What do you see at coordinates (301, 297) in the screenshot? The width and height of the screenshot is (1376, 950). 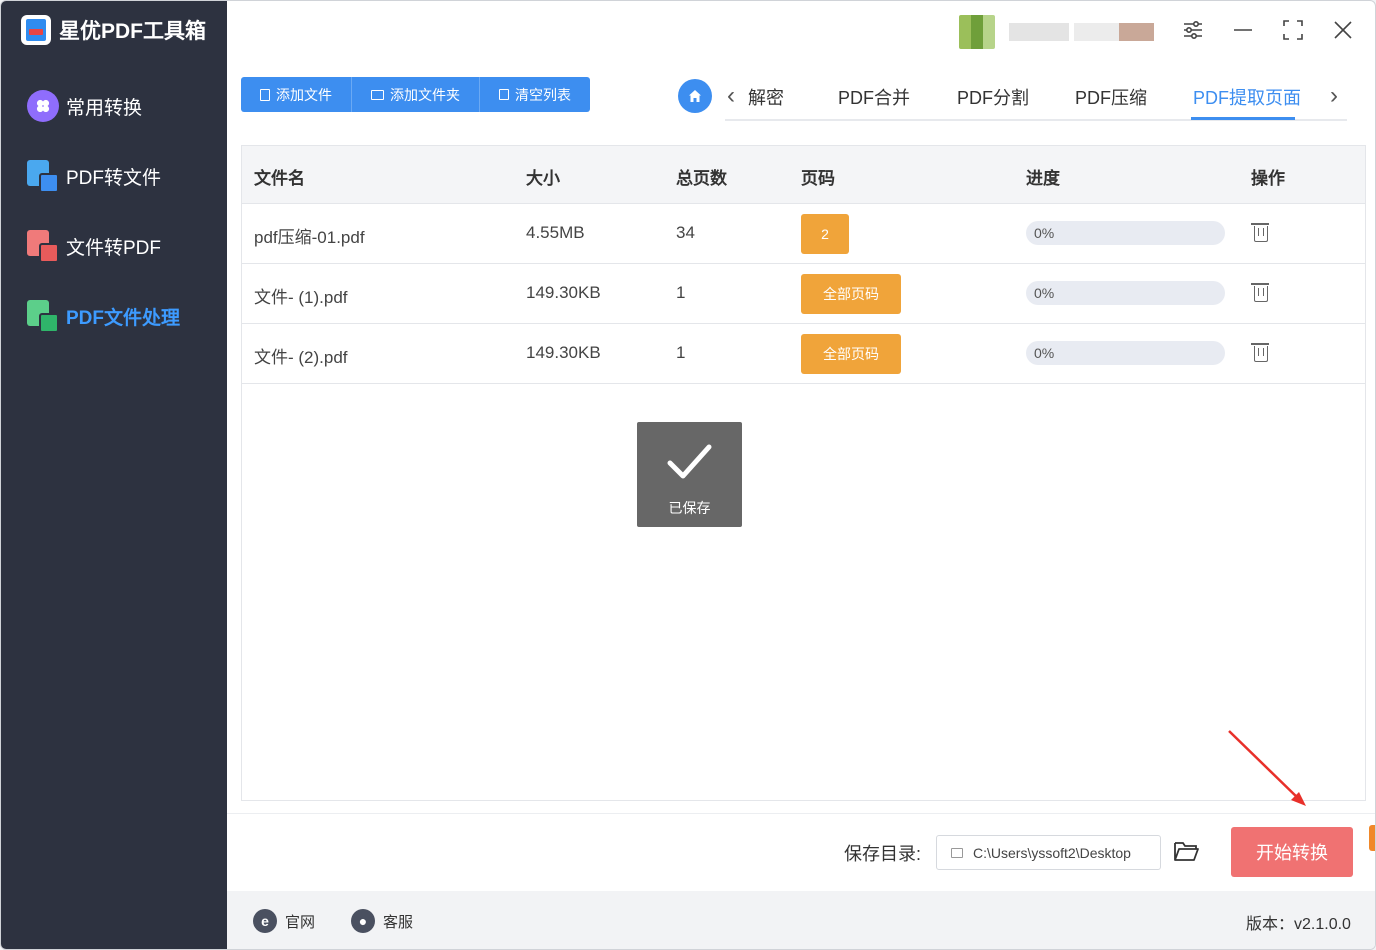 I see `file-name: 文件- (1).pdf` at bounding box center [301, 297].